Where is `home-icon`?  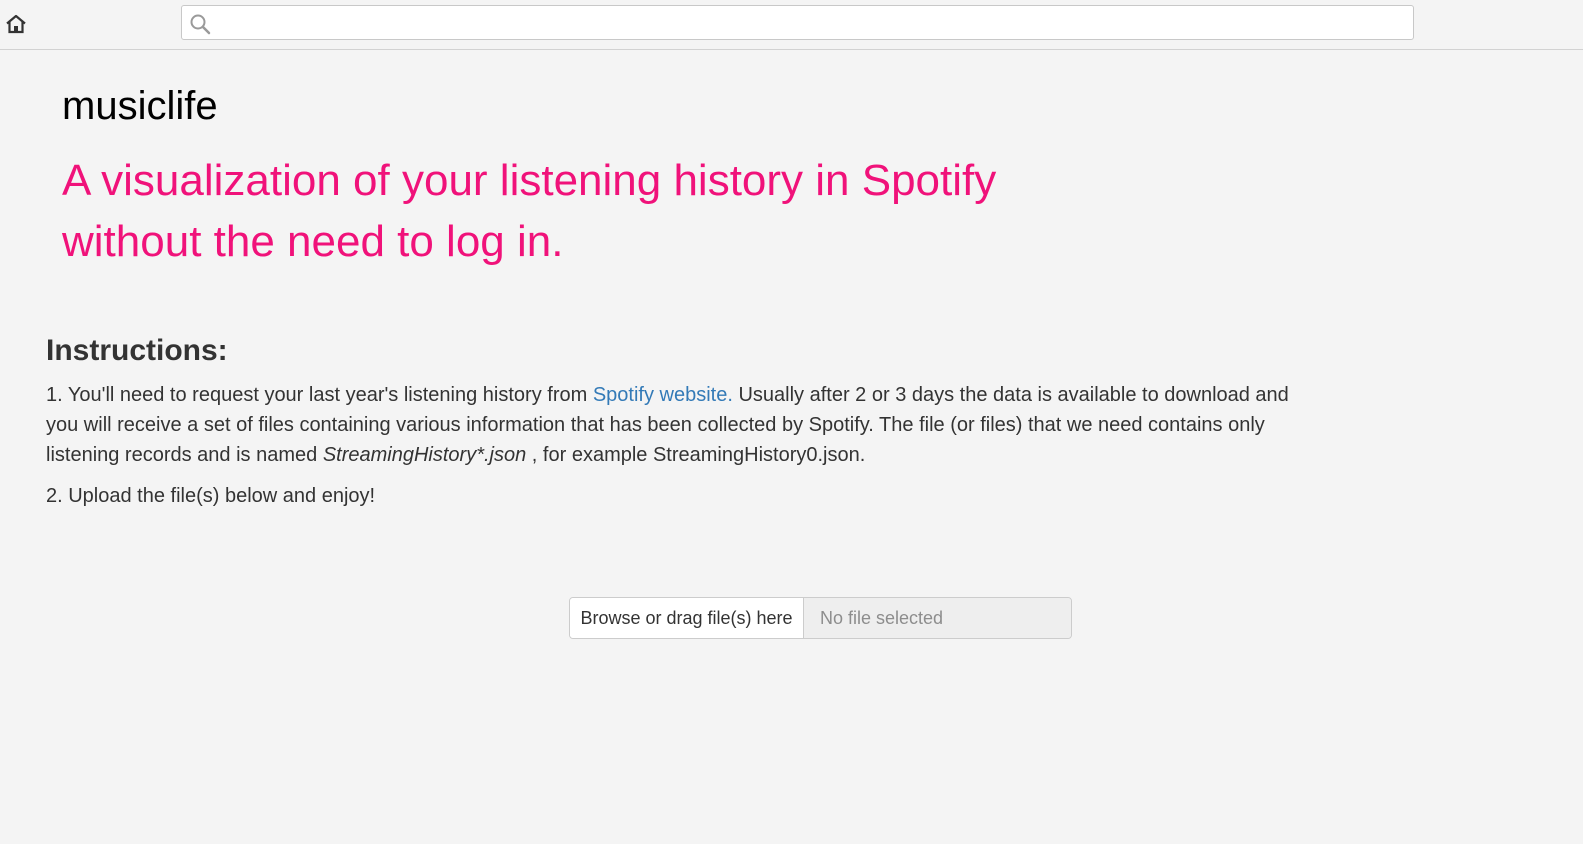
home-icon is located at coordinates (16, 24).